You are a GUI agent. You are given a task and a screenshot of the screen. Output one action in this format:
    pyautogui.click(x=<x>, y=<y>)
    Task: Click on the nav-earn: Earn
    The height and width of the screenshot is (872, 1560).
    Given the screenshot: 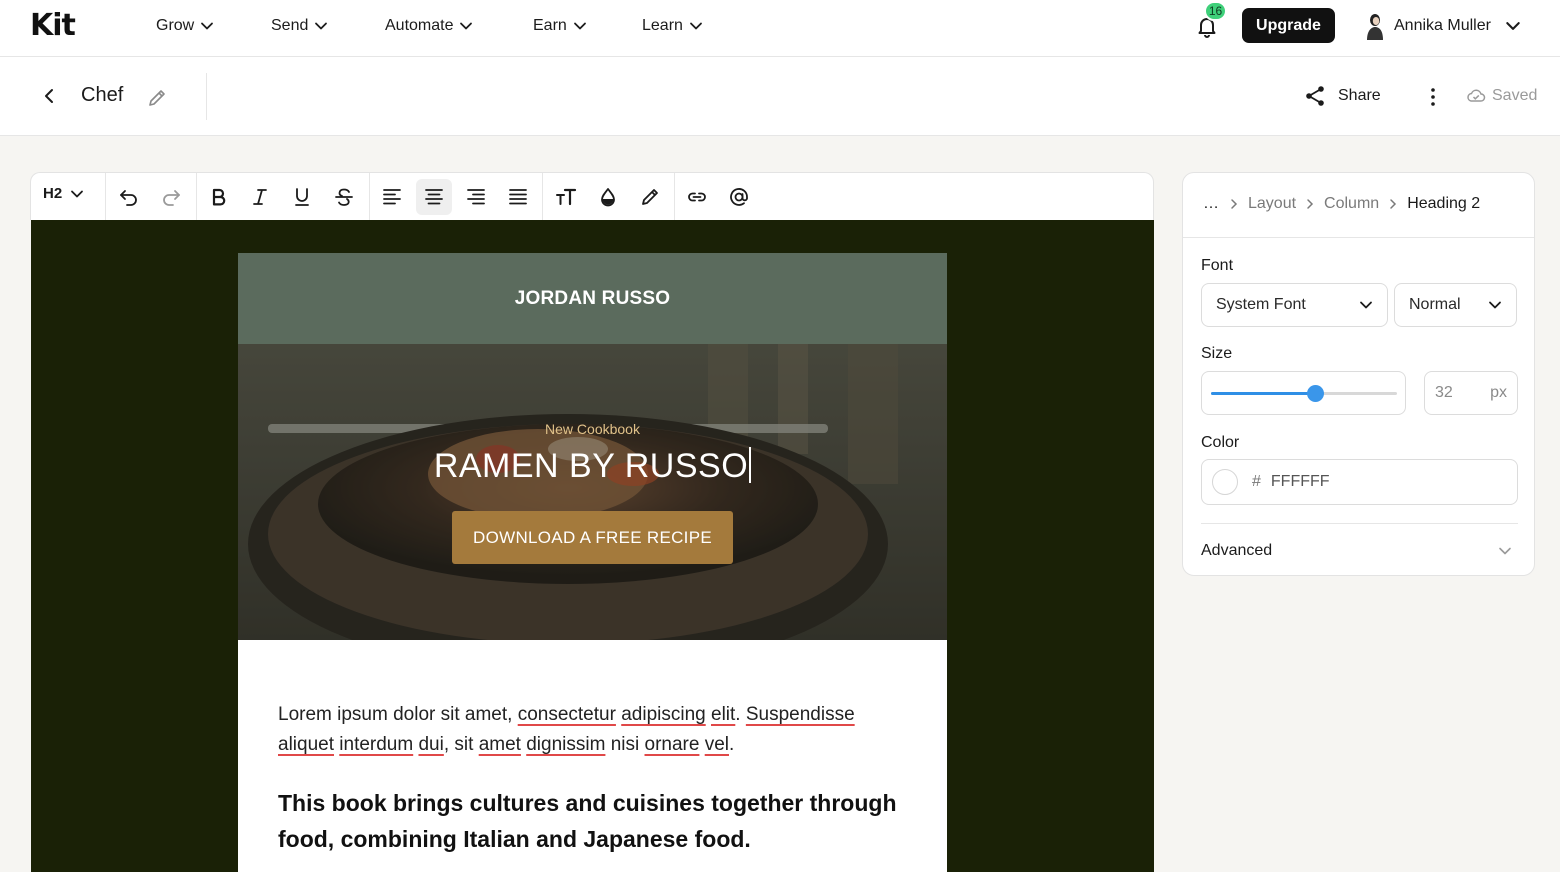 What is the action you would take?
    pyautogui.click(x=560, y=26)
    